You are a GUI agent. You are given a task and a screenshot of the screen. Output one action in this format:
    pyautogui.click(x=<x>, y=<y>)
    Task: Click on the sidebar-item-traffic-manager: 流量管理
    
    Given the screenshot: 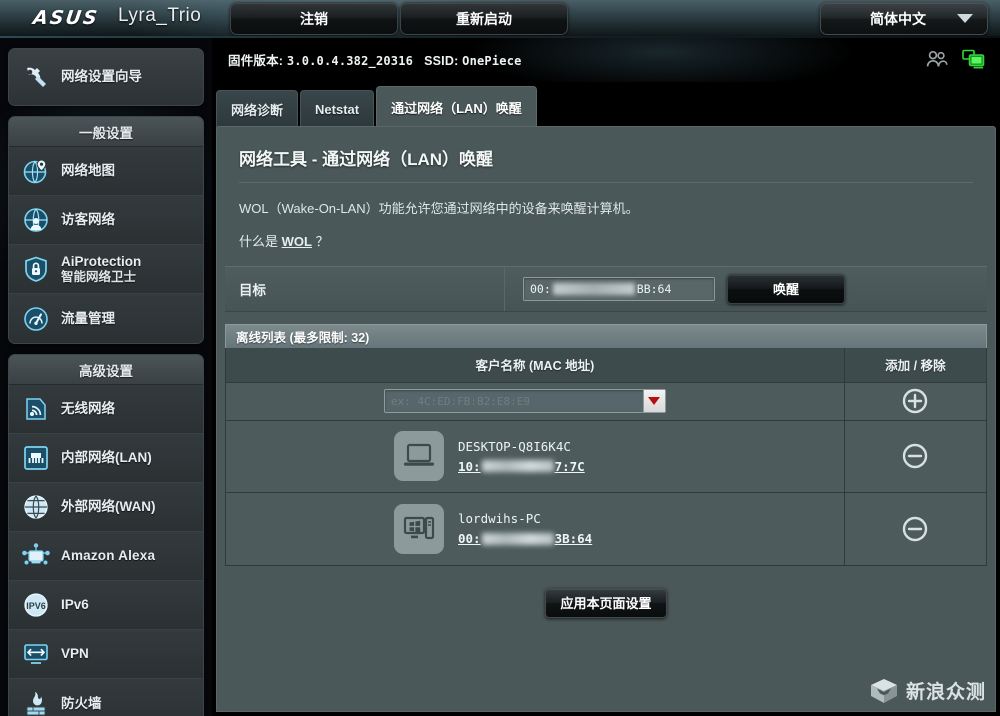 What is the action you would take?
    pyautogui.click(x=106, y=318)
    